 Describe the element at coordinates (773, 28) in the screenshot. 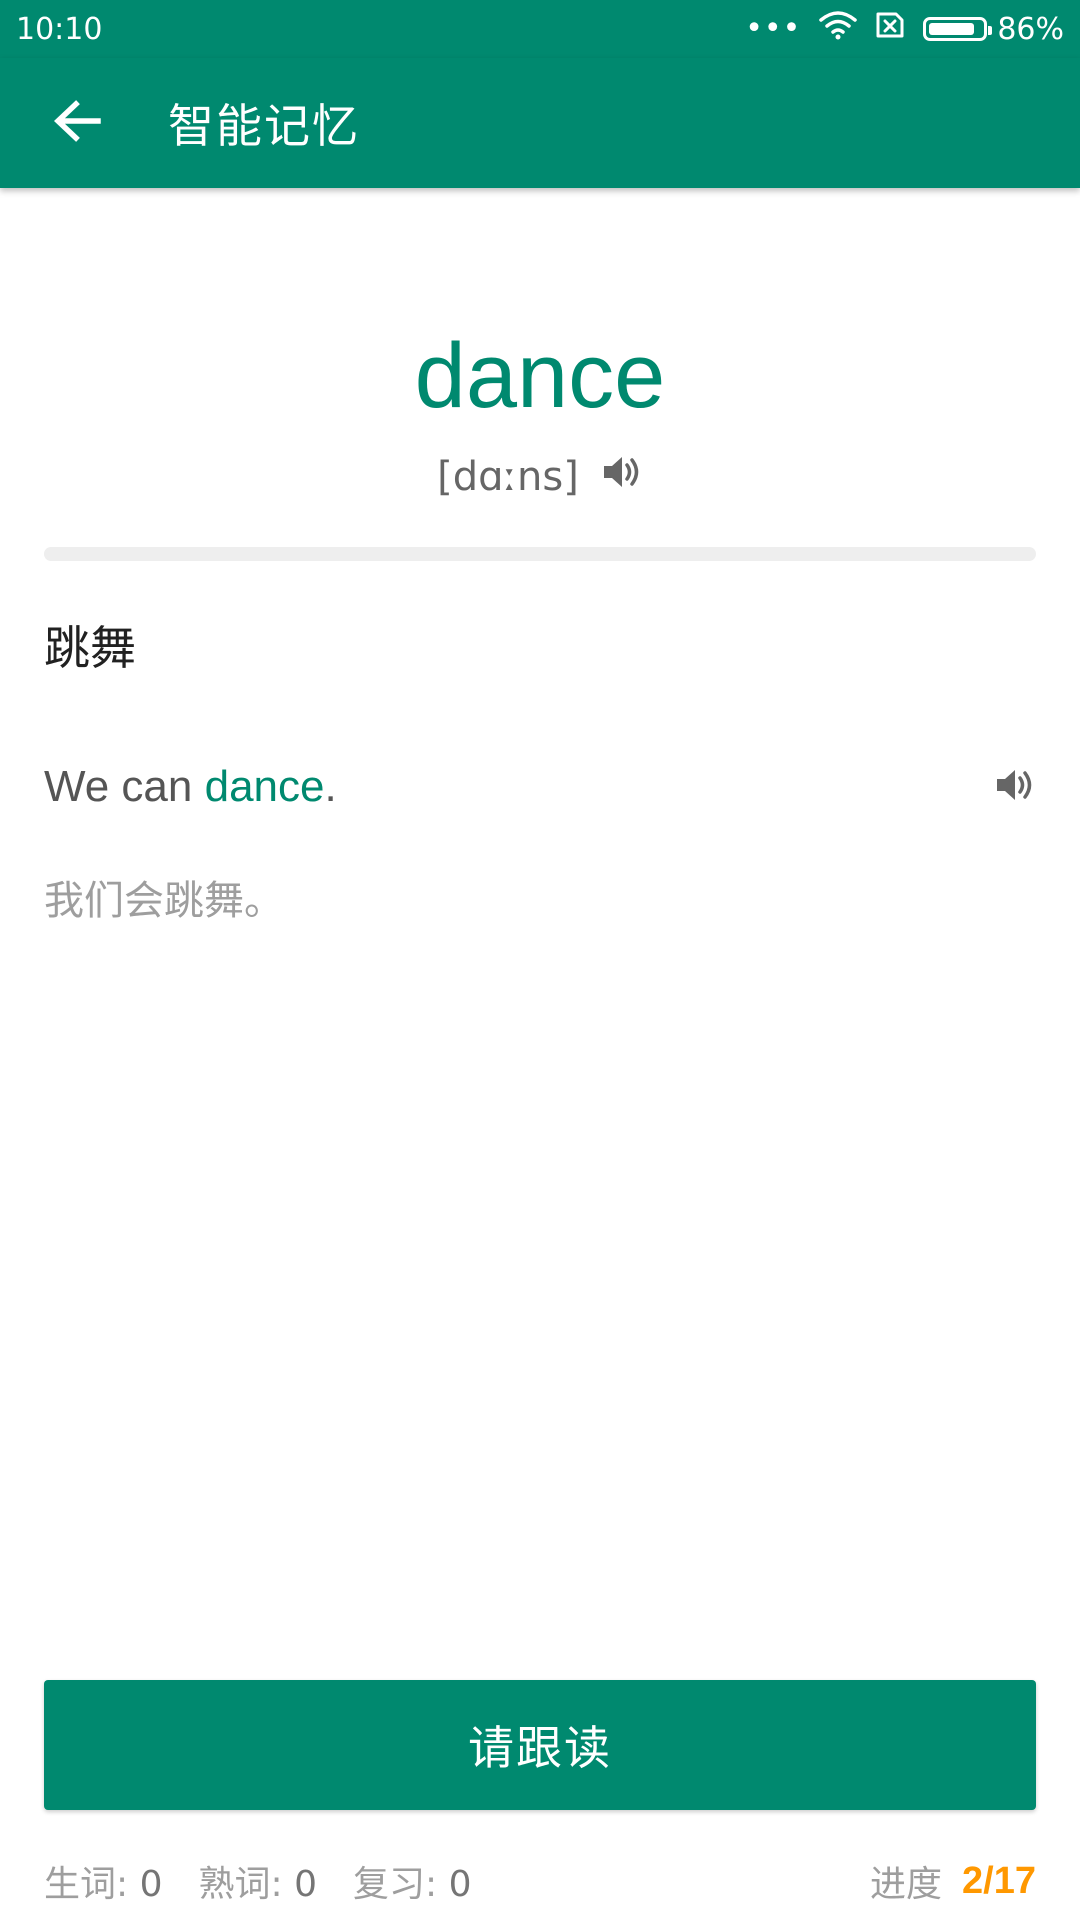

I see `more-dots-icon: •••` at that location.